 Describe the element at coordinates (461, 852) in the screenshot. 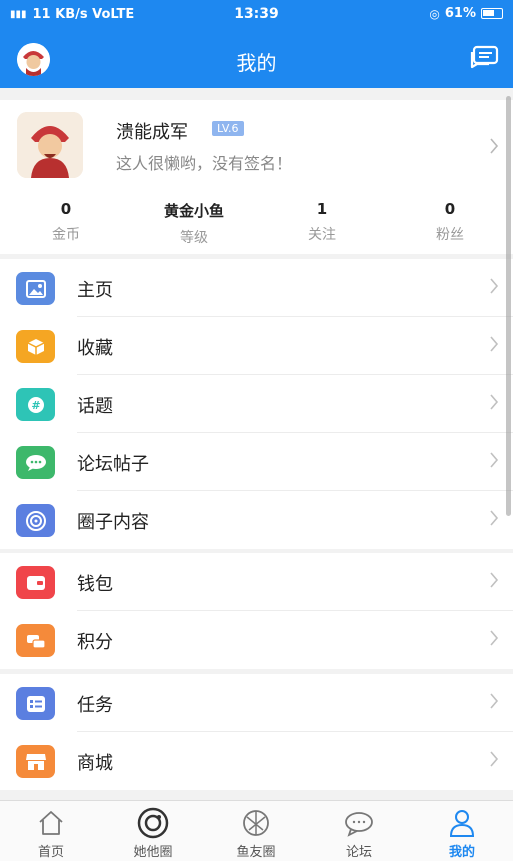

I see `tab-label: 我的` at that location.